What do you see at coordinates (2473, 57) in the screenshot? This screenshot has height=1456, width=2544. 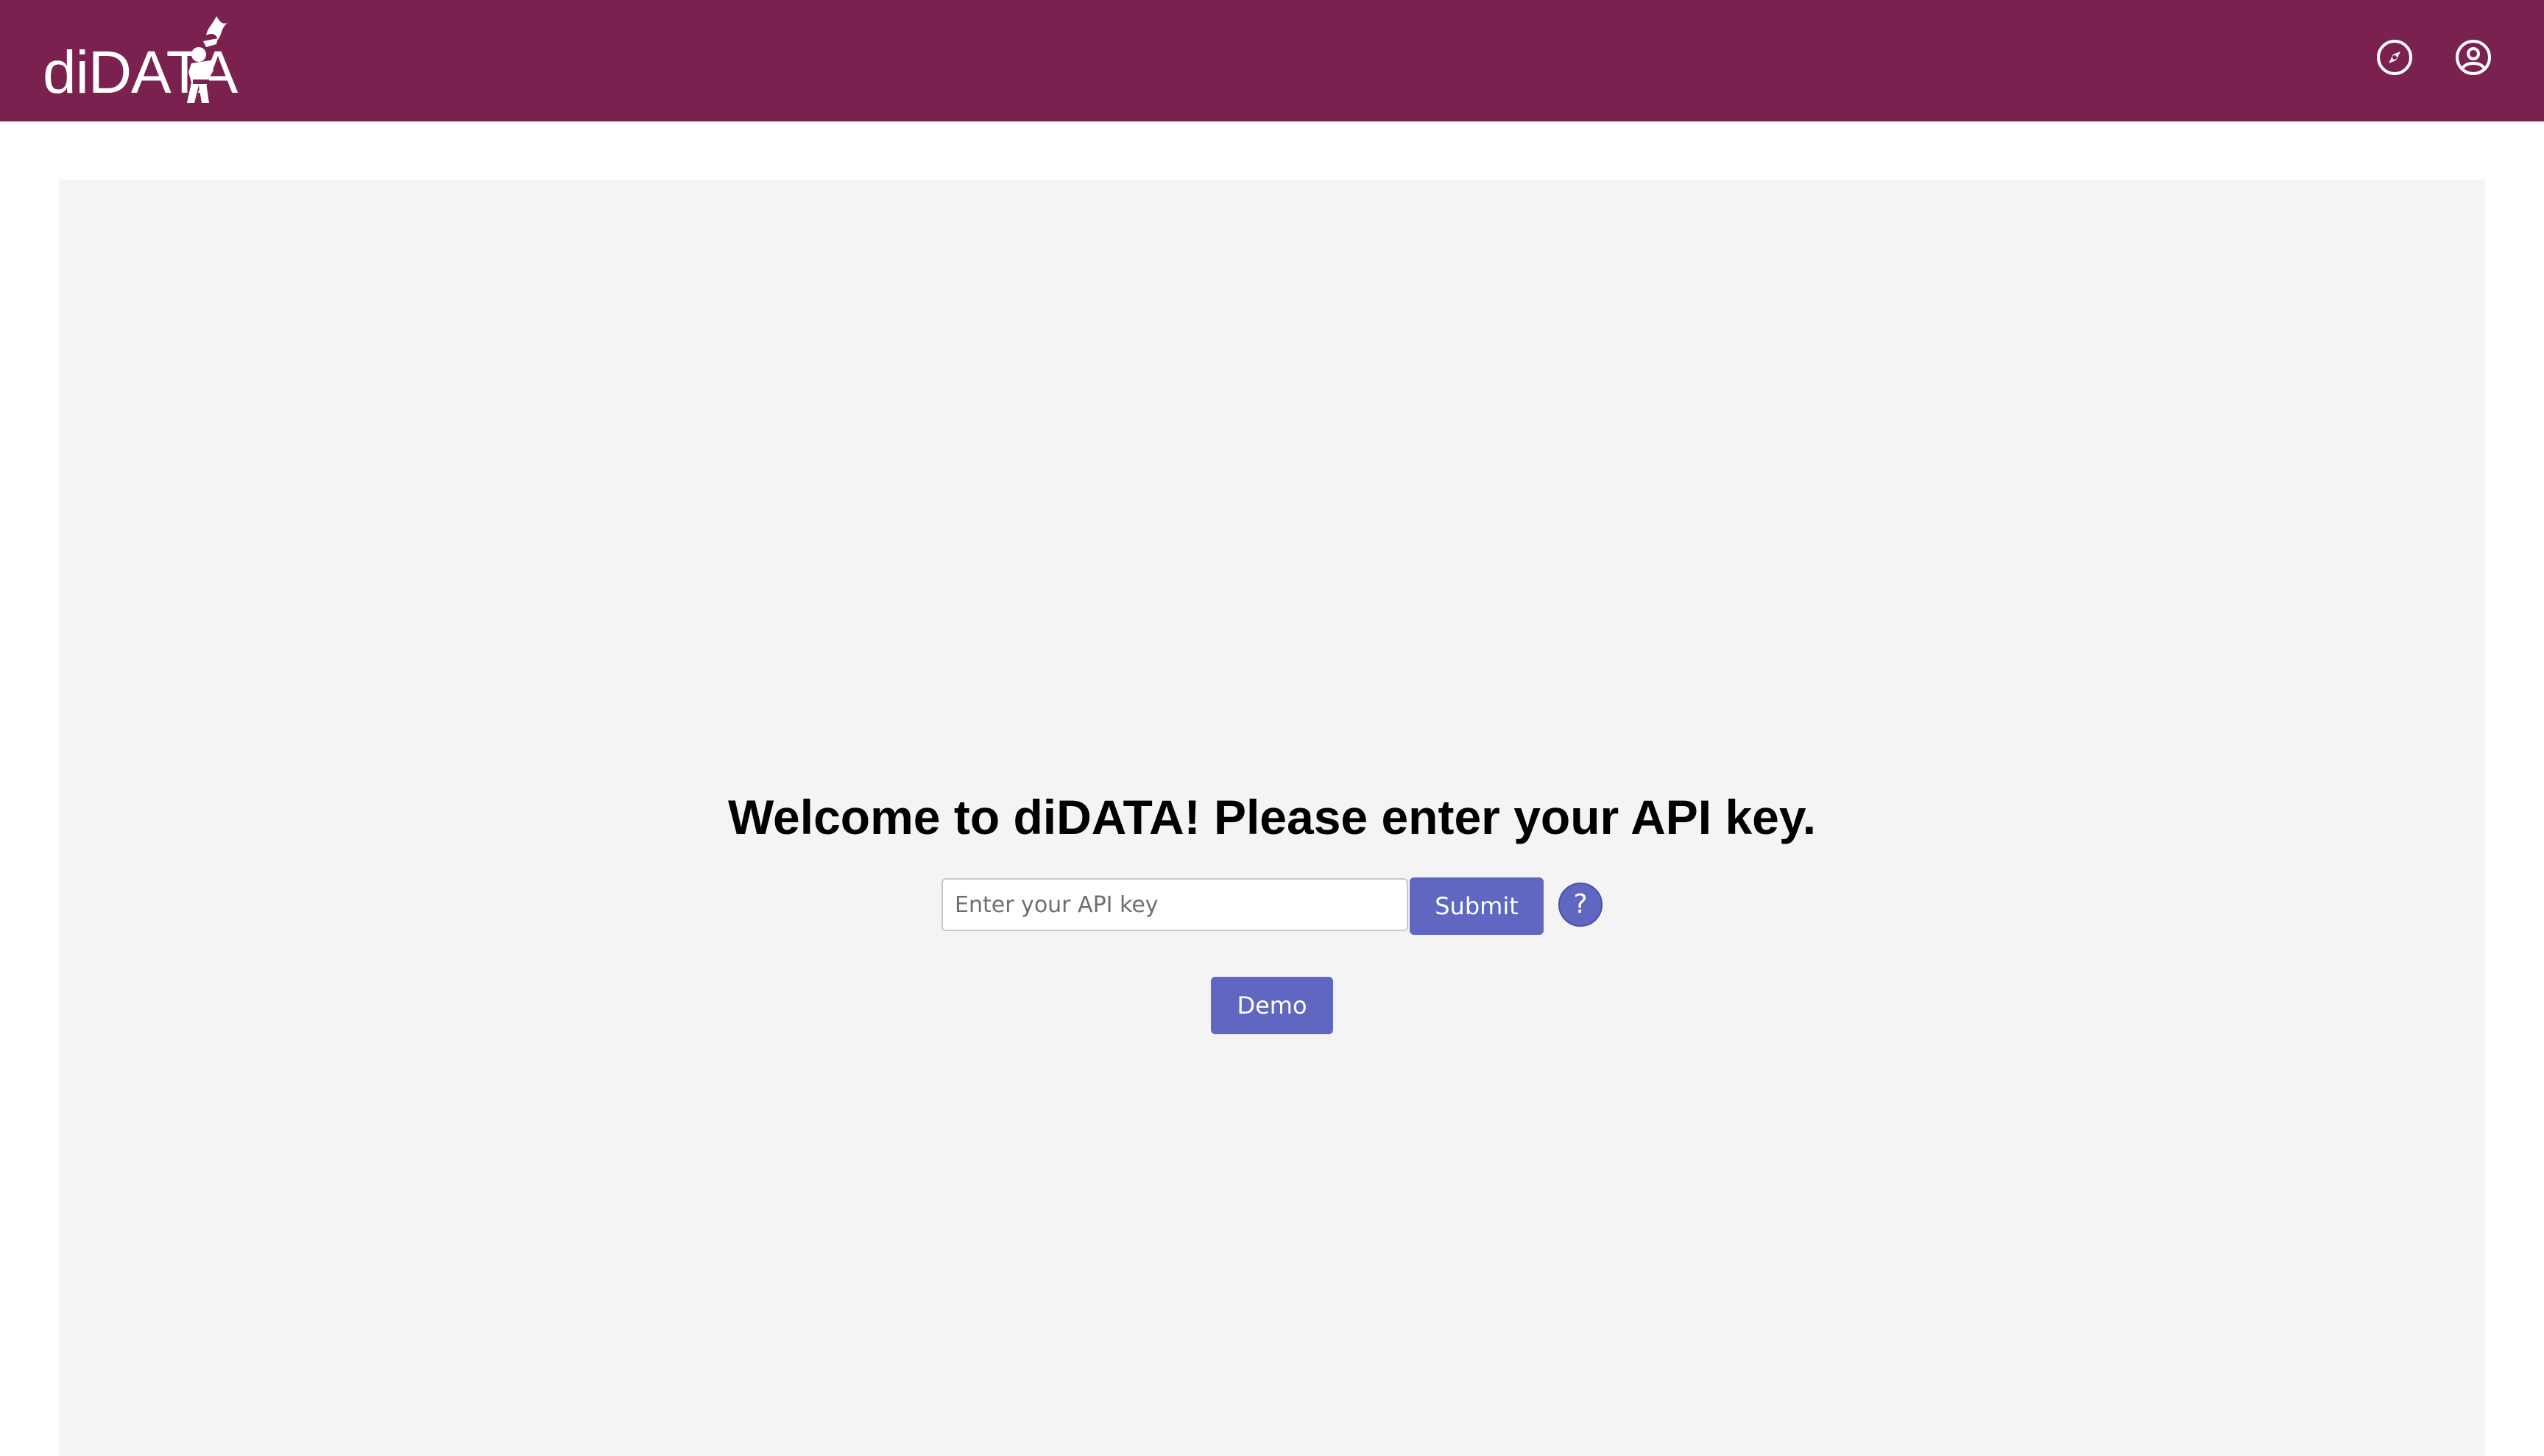 I see `account-icon` at bounding box center [2473, 57].